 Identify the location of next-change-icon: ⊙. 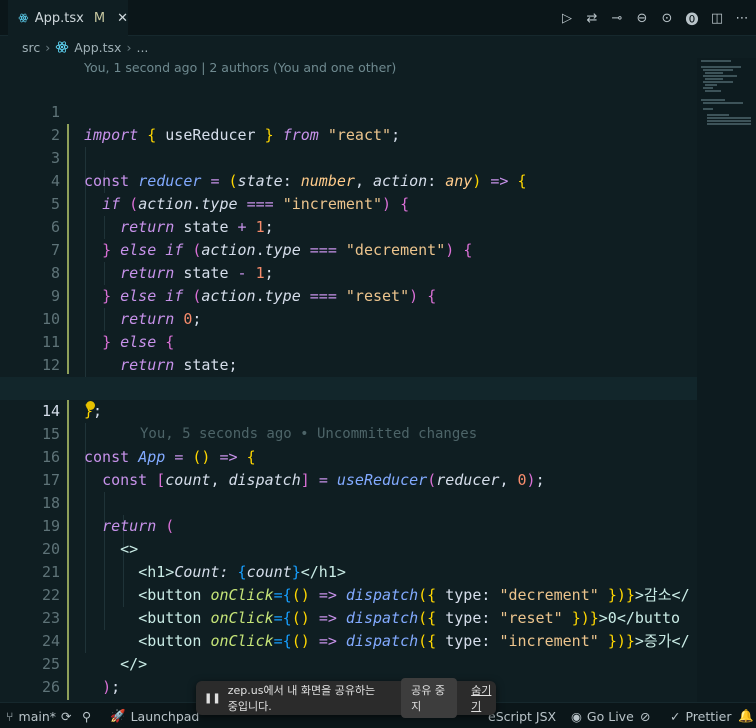
(667, 18).